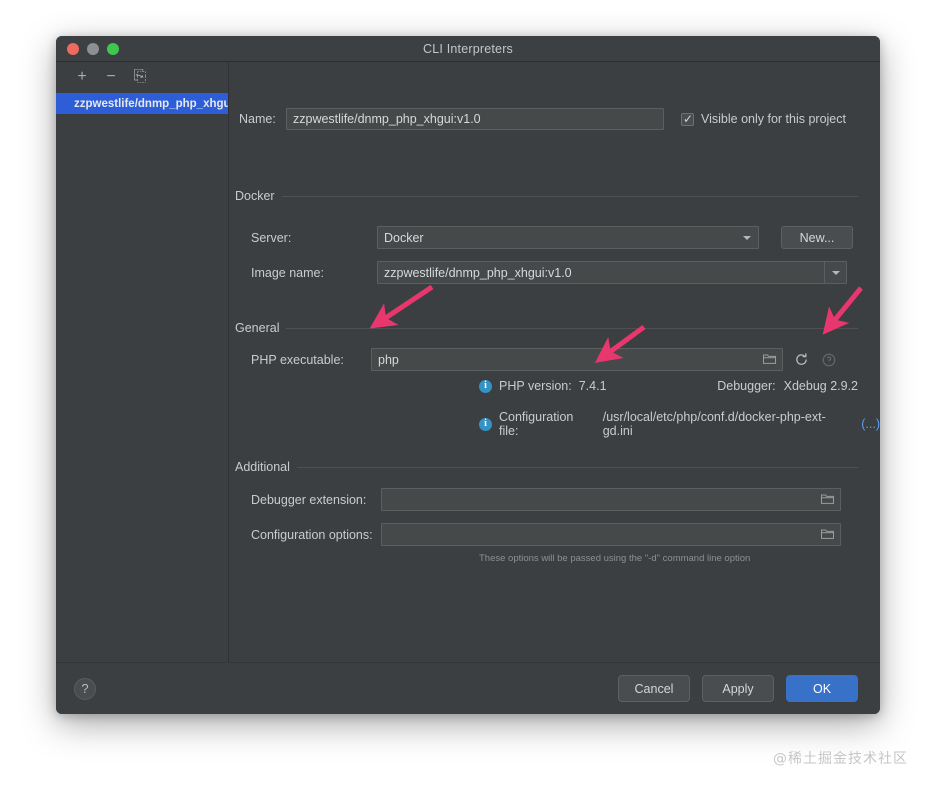  I want to click on minimize-button-icon, so click(93, 48).